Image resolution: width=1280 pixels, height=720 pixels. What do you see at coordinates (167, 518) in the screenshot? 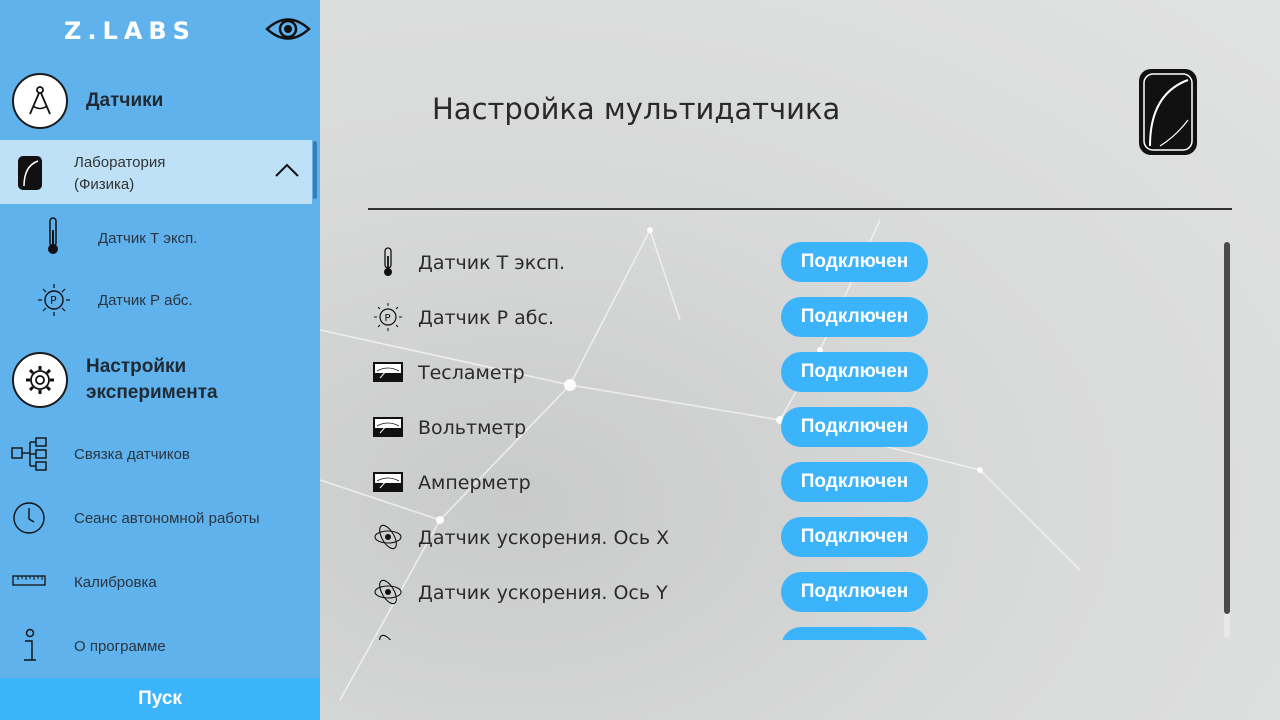
I see `nav-item-label: Сеанс автономной работы` at bounding box center [167, 518].